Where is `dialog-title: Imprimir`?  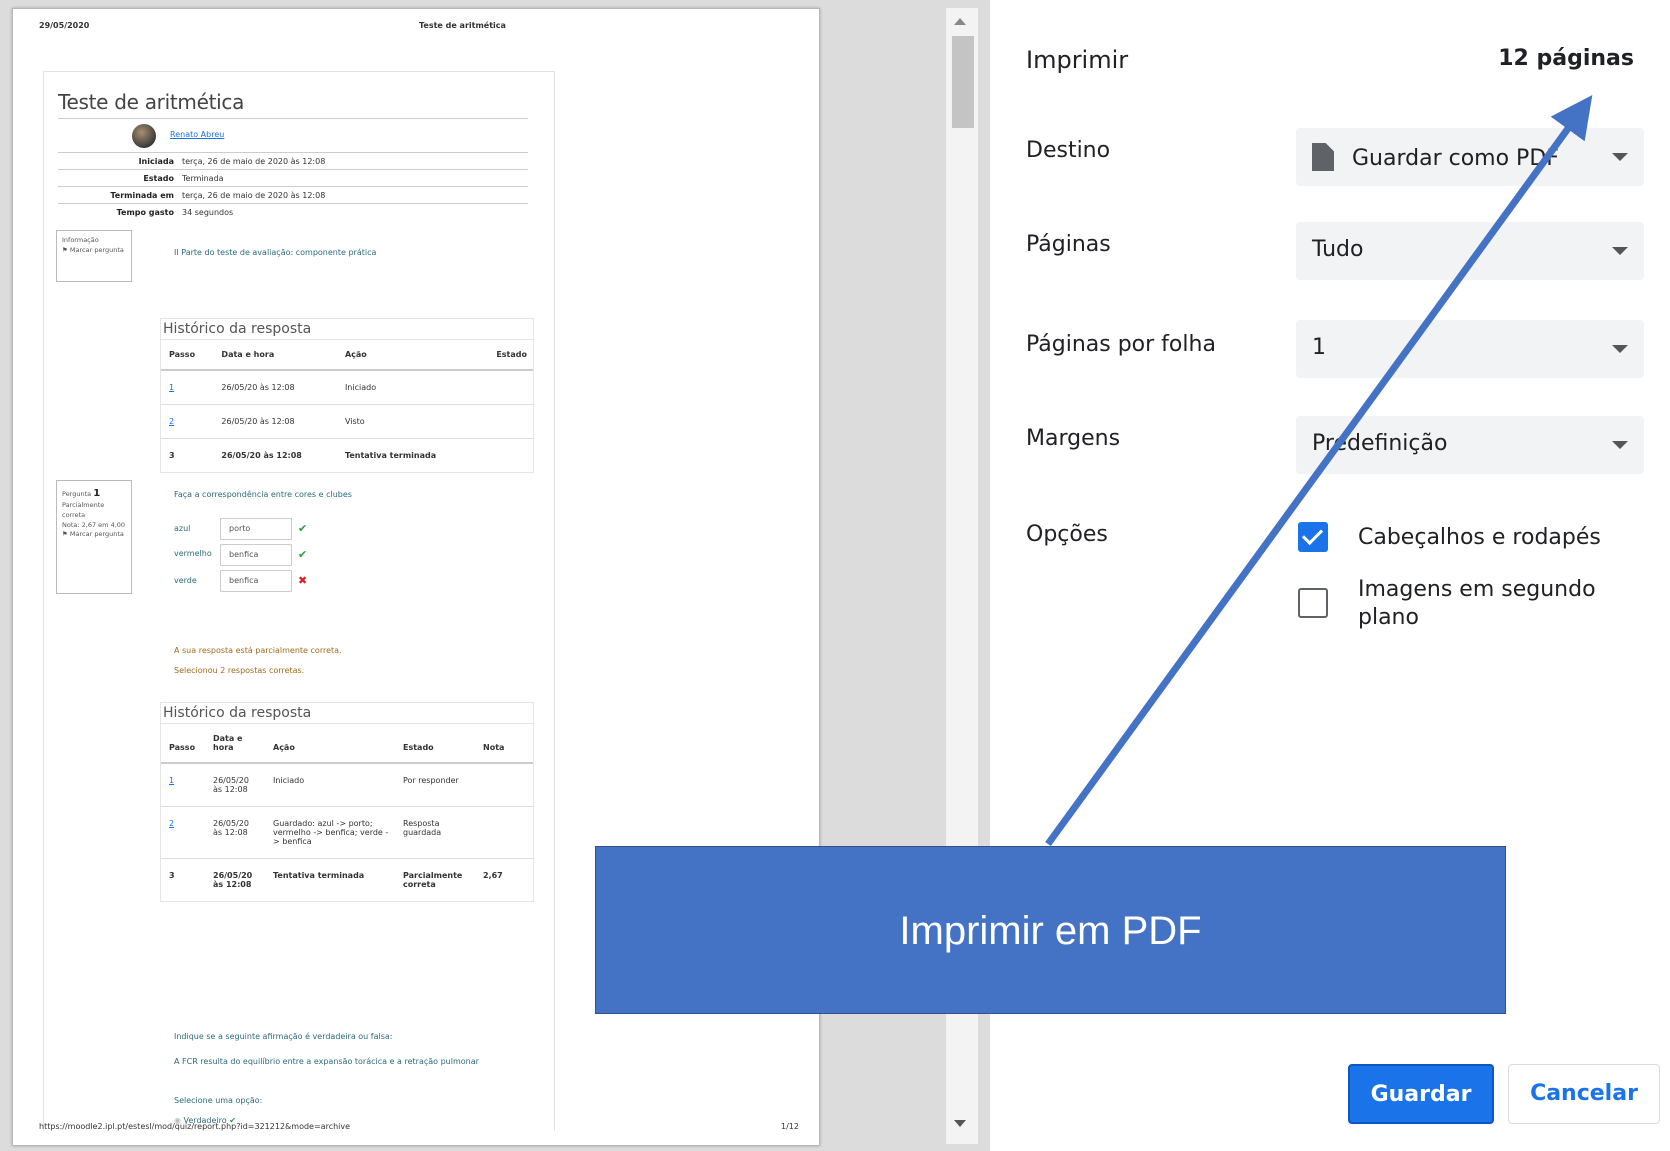
dialog-title: Imprimir is located at coordinates (1077, 60).